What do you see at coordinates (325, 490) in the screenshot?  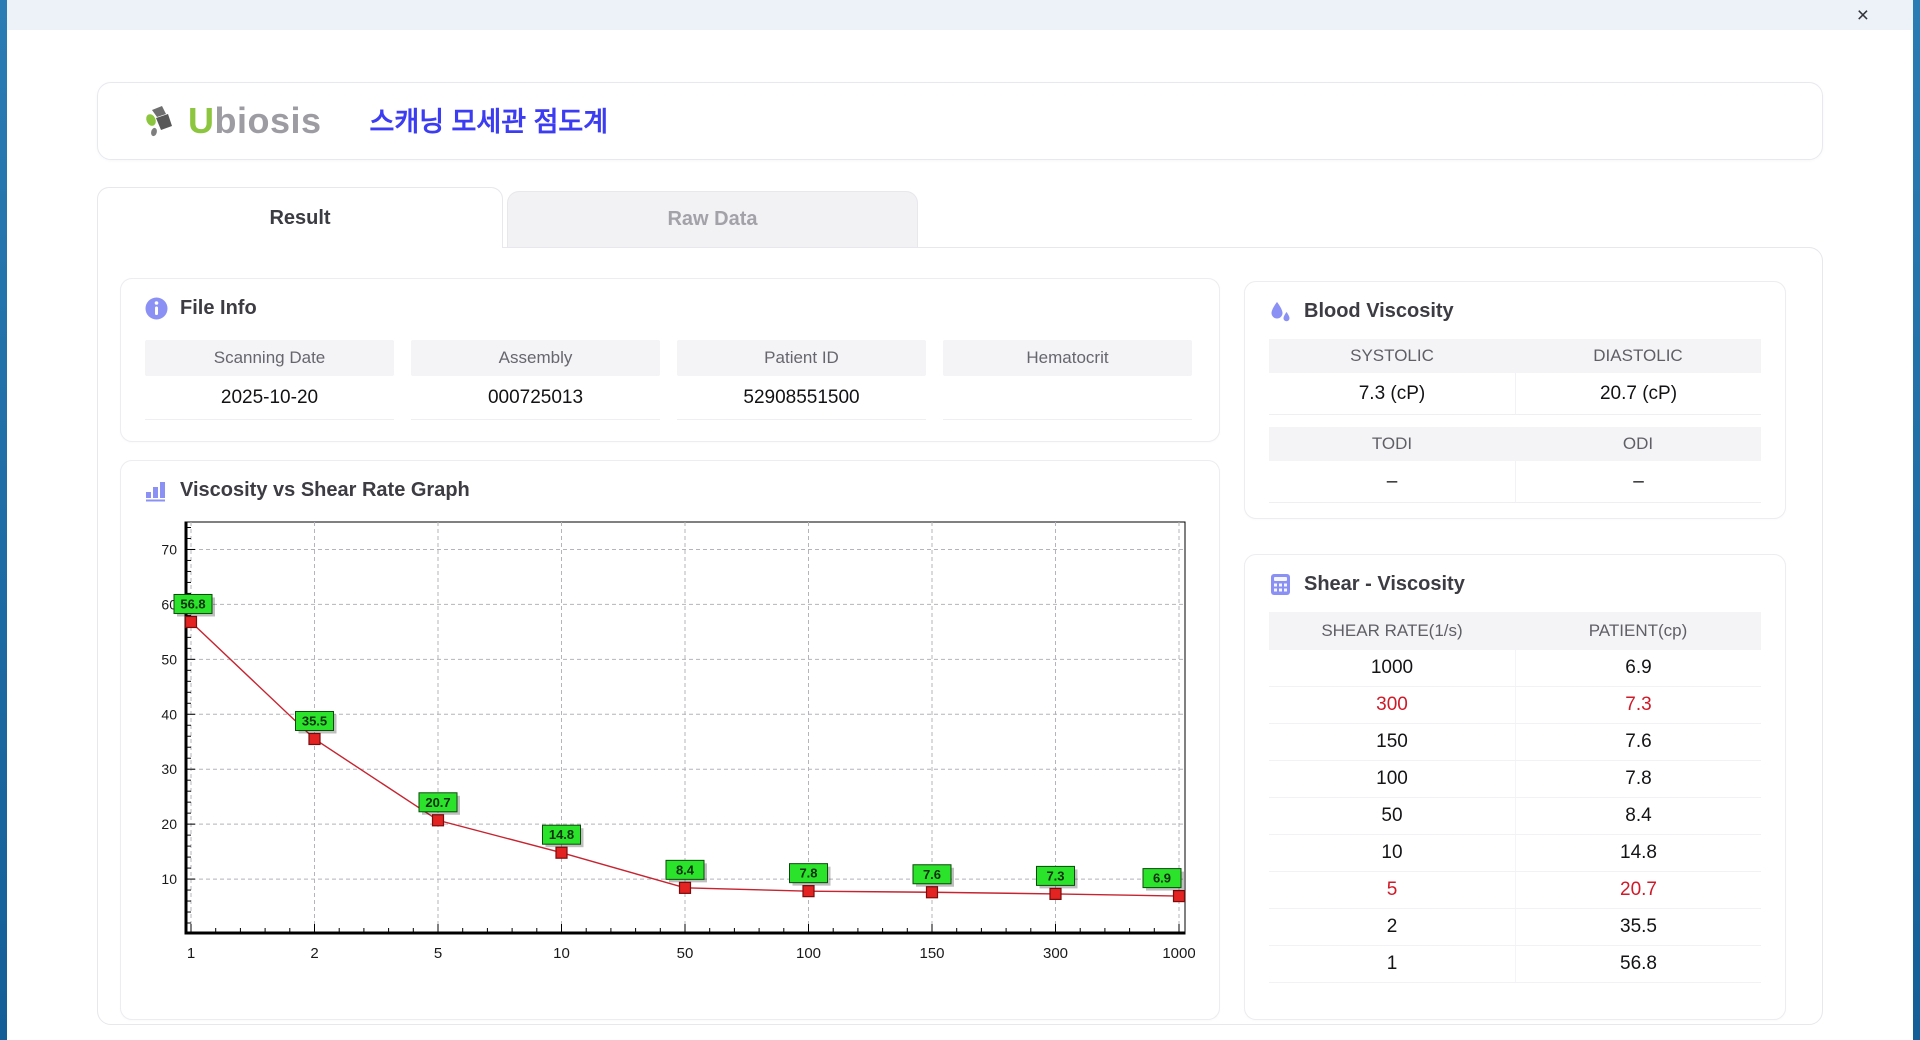 I see `graph-title: Viscosity vs Shear Rate Graph` at bounding box center [325, 490].